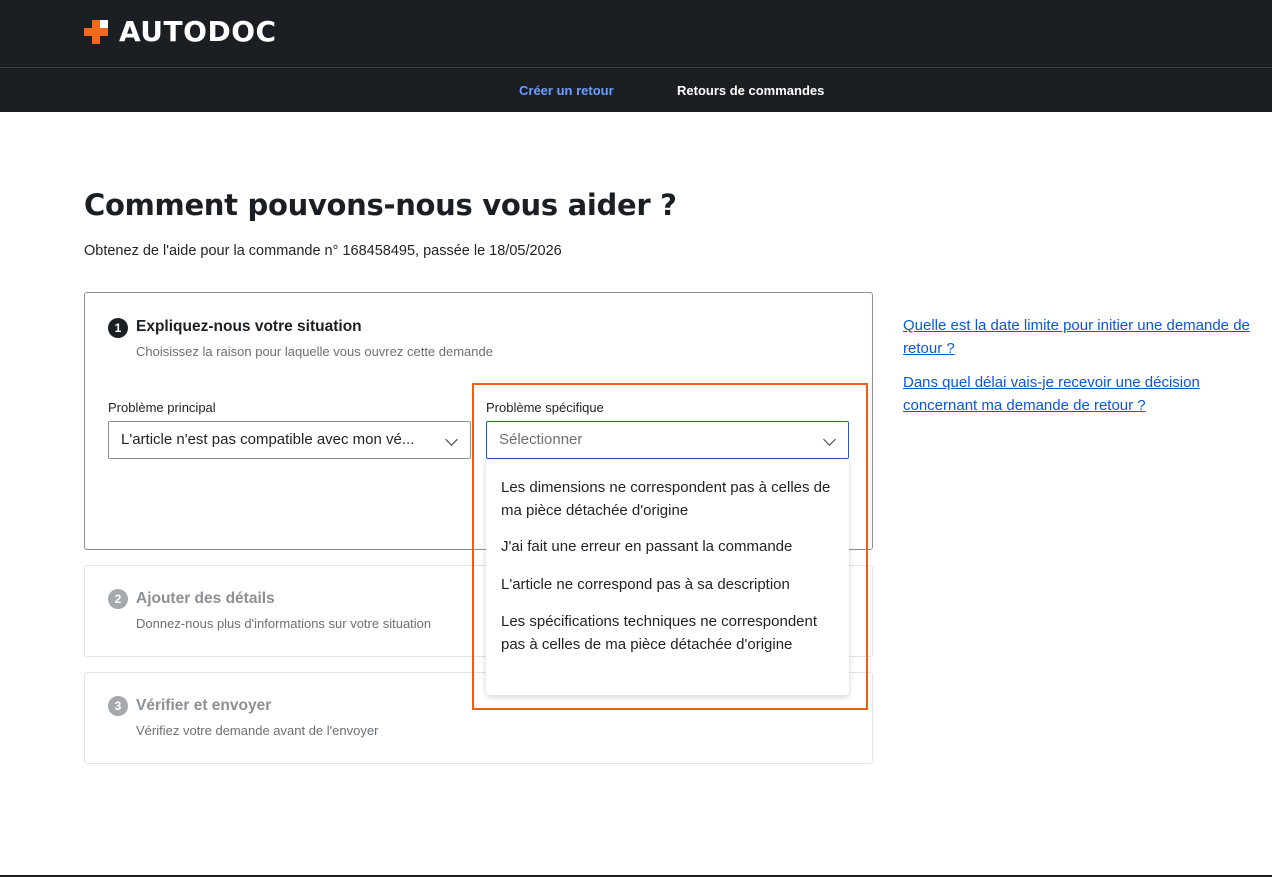 Image resolution: width=1272 pixels, height=877 pixels. What do you see at coordinates (636, 89) in the screenshot?
I see `nav-bar: Créer un retour Retours de commandes` at bounding box center [636, 89].